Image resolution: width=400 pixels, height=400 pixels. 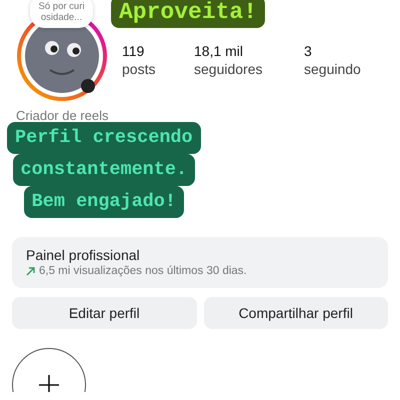 I want to click on sticker-text: constantemente., so click(x=104, y=170).